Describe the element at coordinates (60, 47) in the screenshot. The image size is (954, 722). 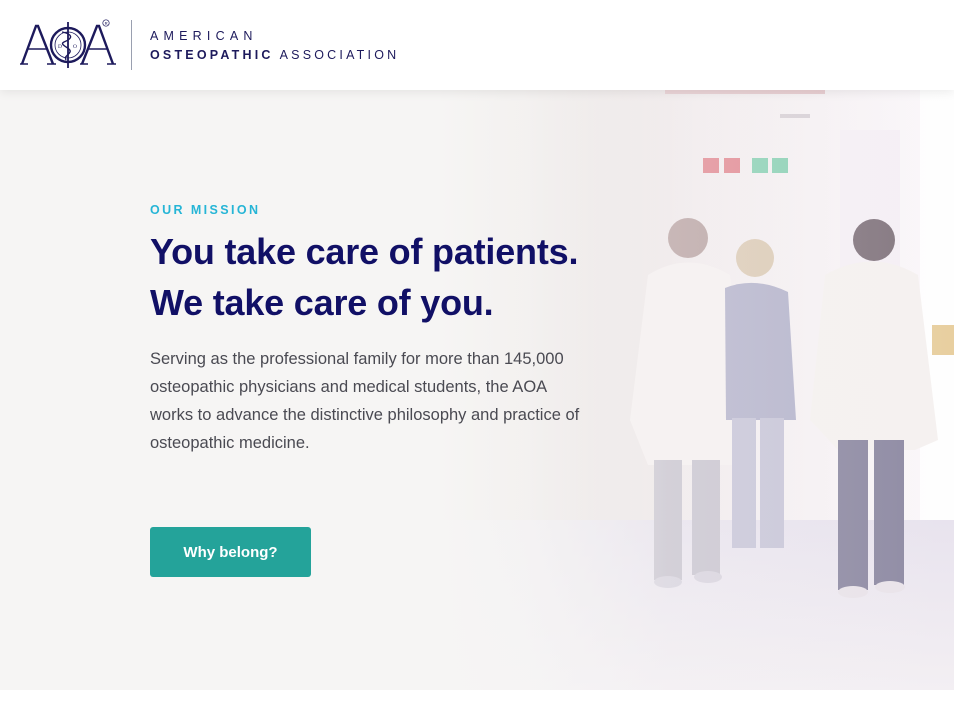
I see `svg-text: D` at that location.